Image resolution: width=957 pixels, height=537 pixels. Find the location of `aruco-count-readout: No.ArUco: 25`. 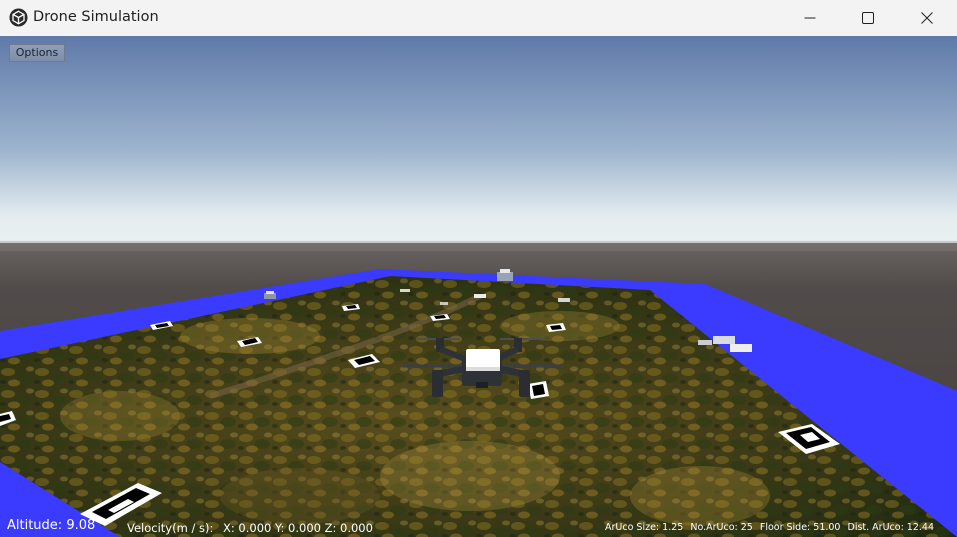

aruco-count-readout: No.ArUco: 25 is located at coordinates (721, 527).